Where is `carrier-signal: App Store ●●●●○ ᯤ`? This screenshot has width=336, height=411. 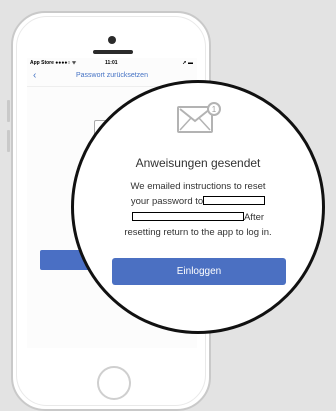 carrier-signal: App Store ●●●●○ ᯤ is located at coordinates (53, 63).